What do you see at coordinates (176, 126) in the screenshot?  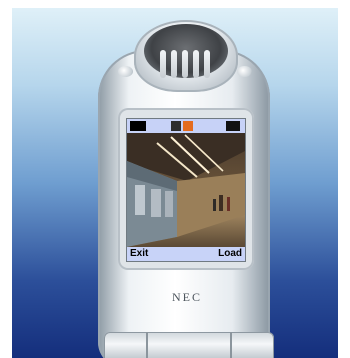 I see `camera-icon` at bounding box center [176, 126].